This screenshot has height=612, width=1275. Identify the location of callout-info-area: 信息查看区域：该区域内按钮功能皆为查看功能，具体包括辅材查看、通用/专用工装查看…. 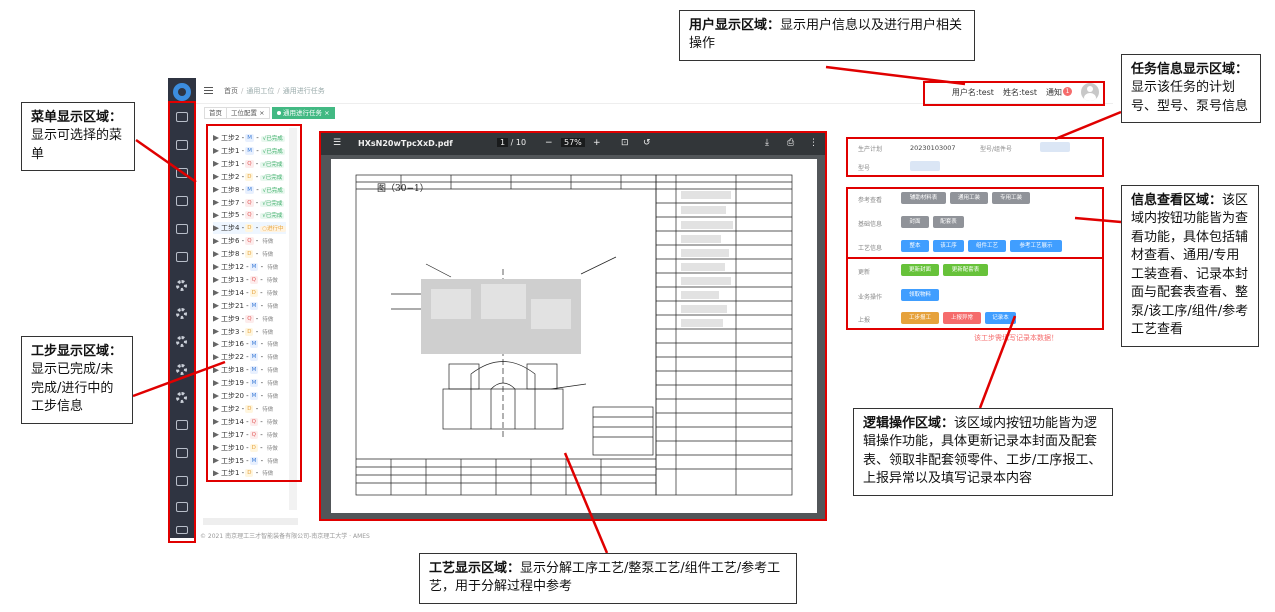
(1190, 266).